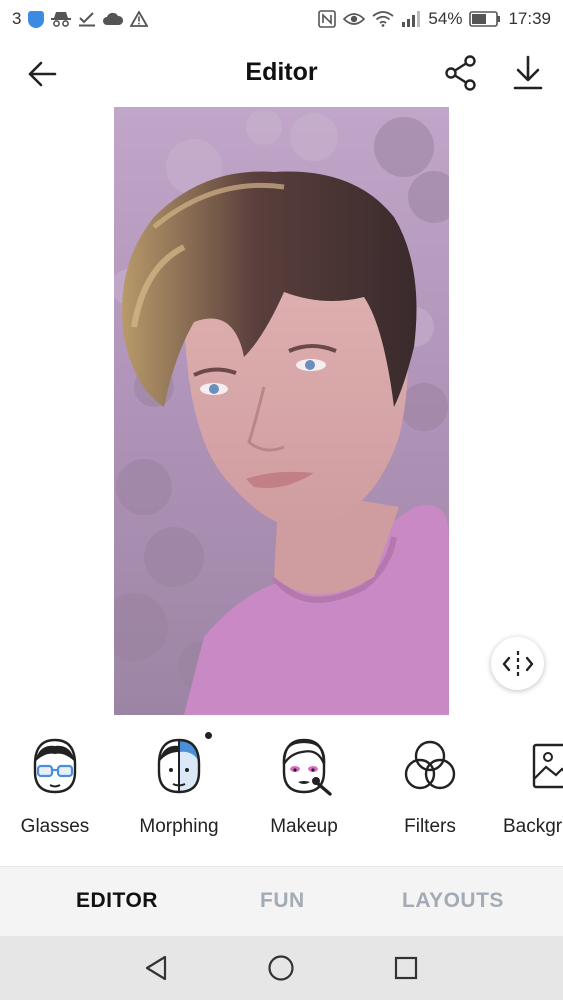  I want to click on home-circle-icon, so click(281, 968).